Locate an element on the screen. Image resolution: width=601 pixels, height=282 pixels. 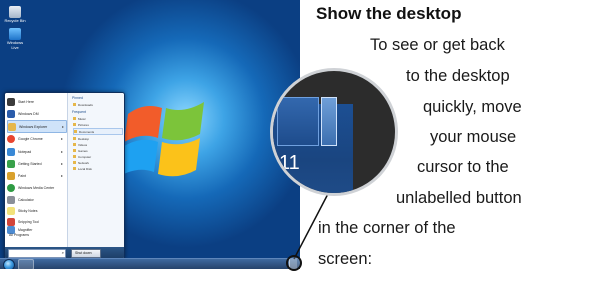
section-heading: Show the desktop is located at coordinates (389, 13).